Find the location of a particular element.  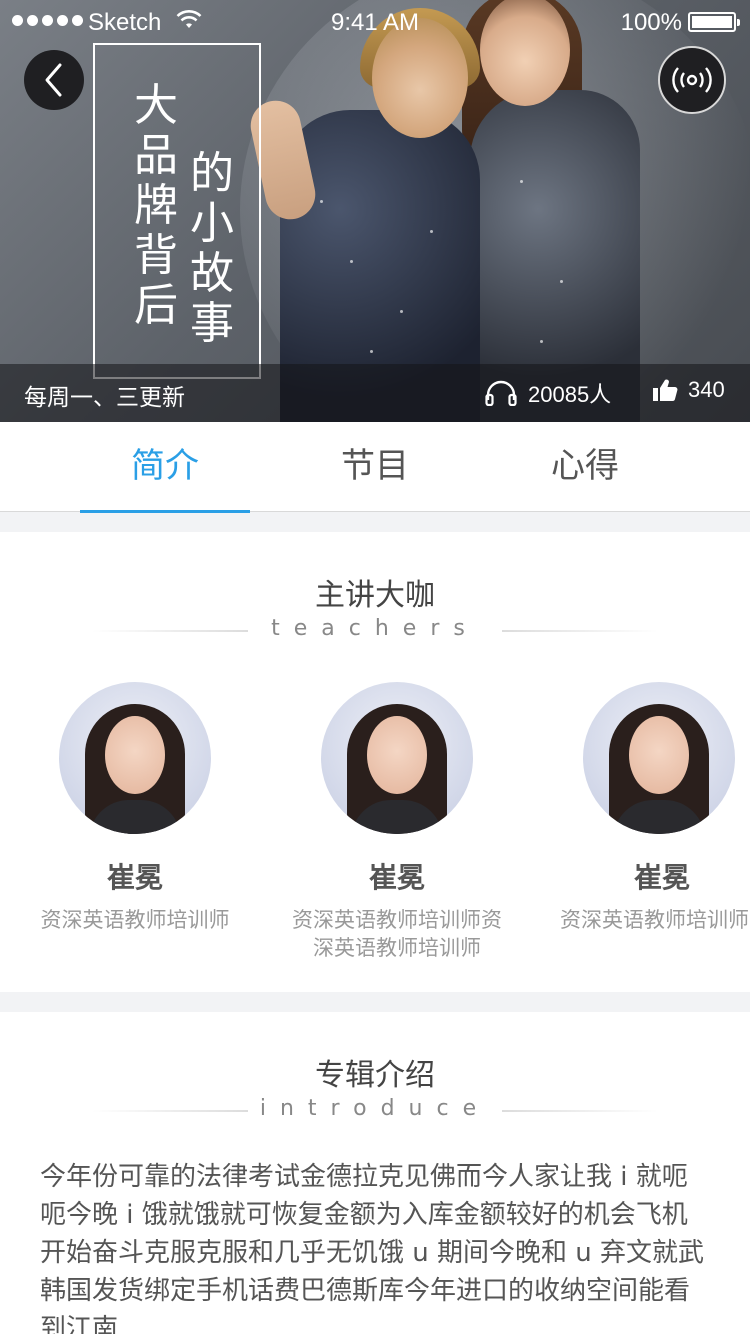

album-title-frame: 大 品 牌 背 后 的 小 故 事 is located at coordinates (177, 211).